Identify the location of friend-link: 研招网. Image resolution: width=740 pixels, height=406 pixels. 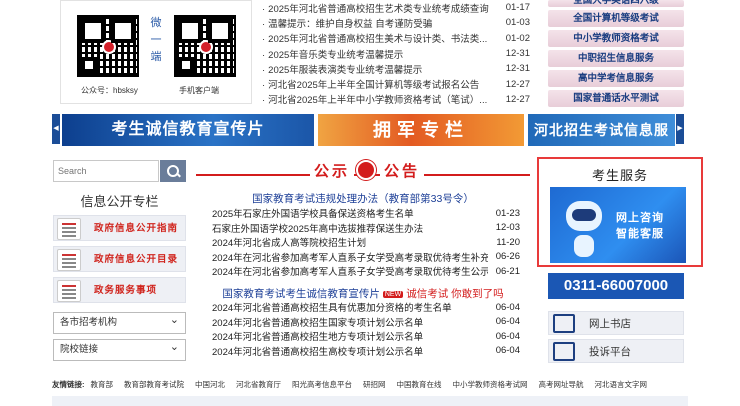
(374, 384).